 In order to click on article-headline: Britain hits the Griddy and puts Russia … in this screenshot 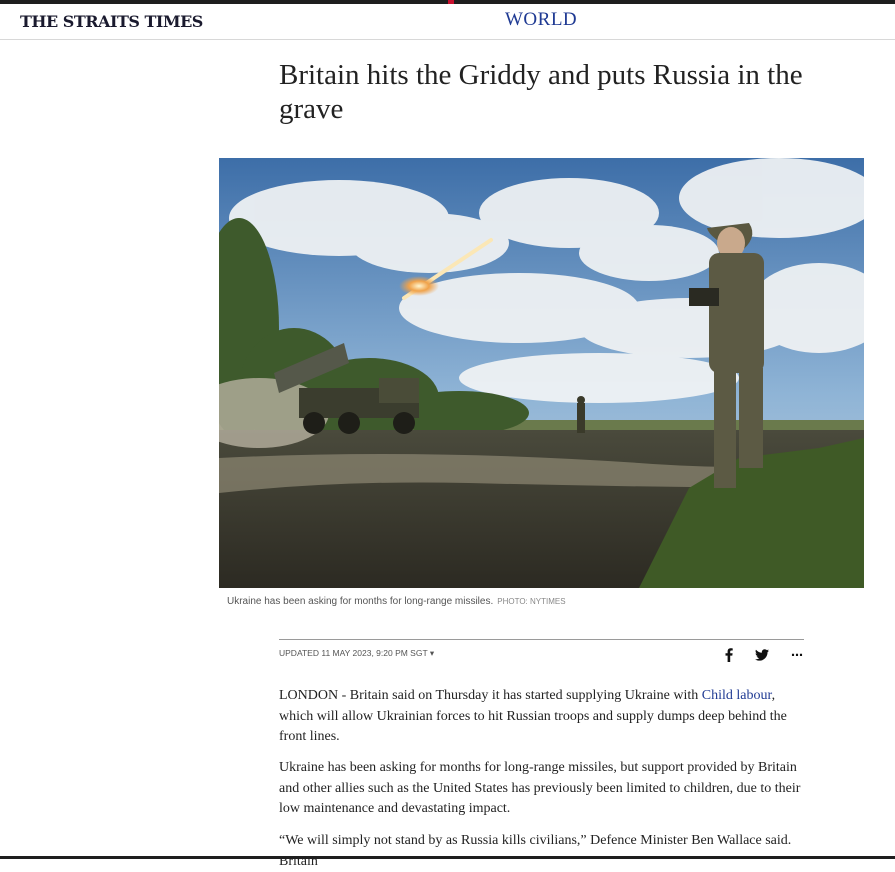, I will do `click(541, 92)`.